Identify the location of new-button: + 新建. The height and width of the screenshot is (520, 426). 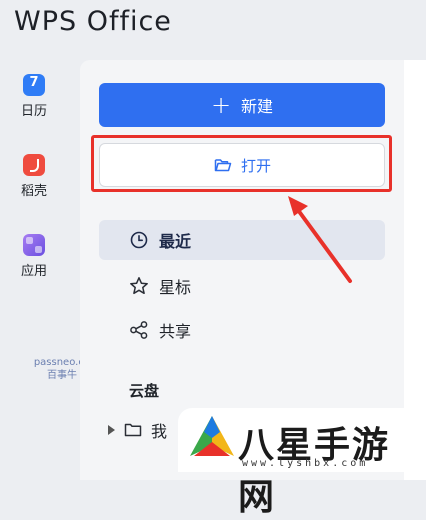
(242, 105).